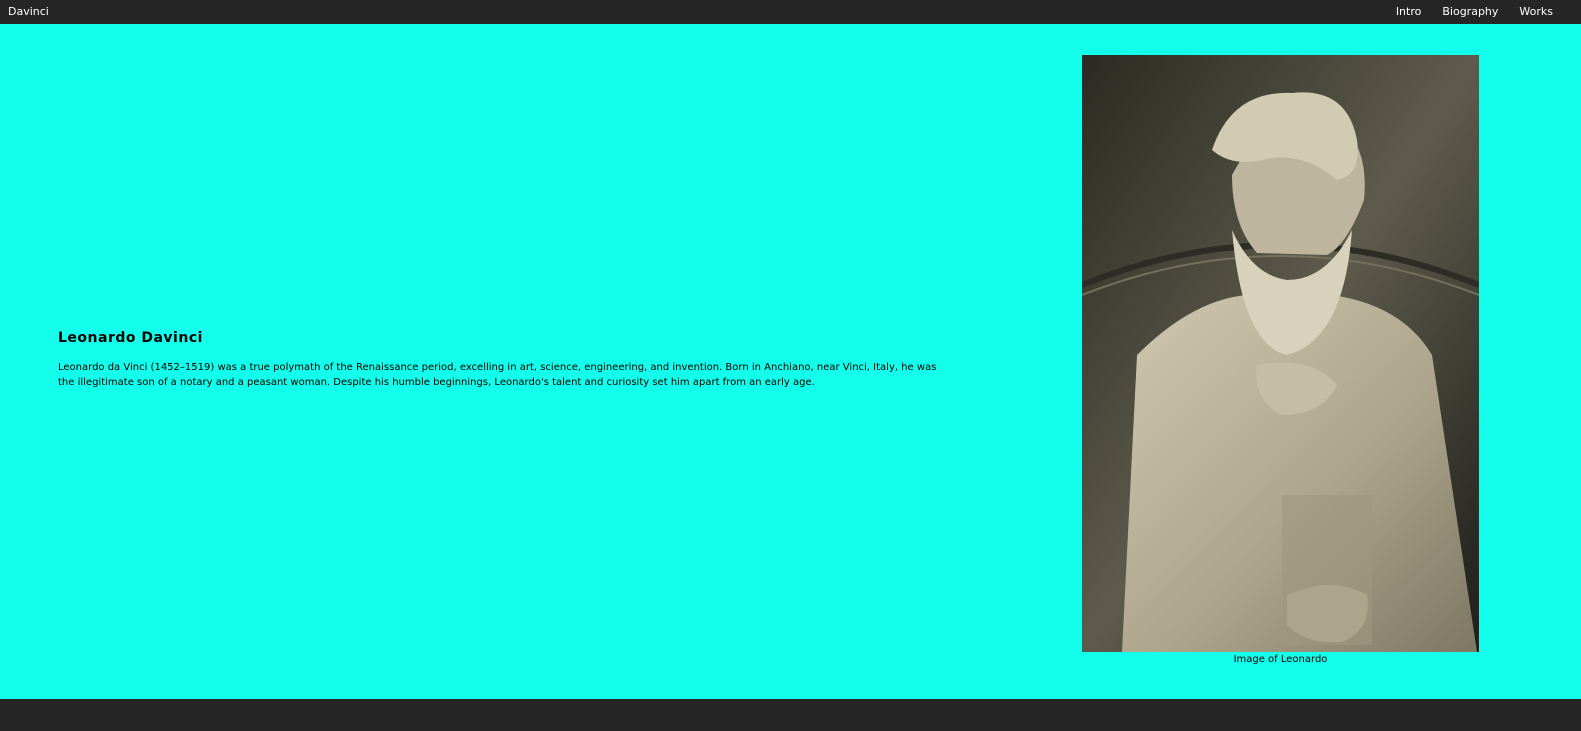  Describe the element at coordinates (1409, 11) in the screenshot. I see `nav-link-intro: Intro` at that location.